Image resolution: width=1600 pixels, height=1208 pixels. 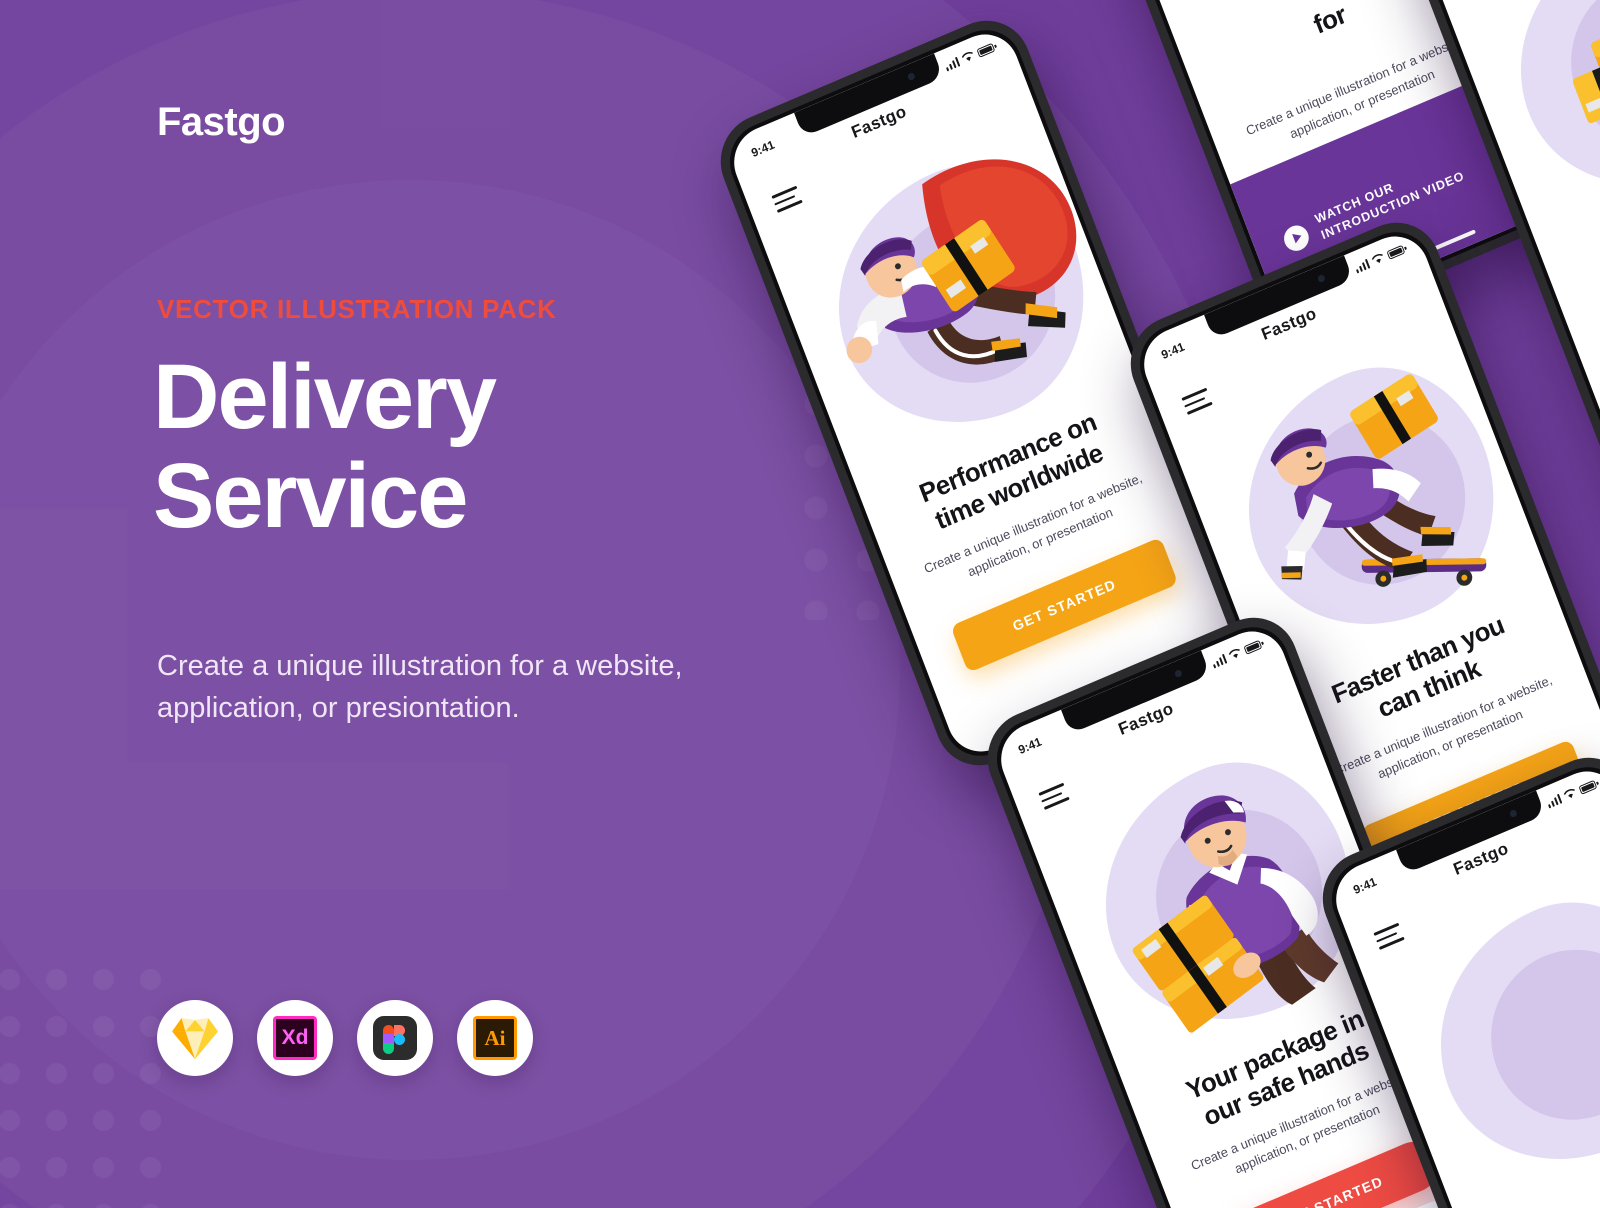 What do you see at coordinates (221, 122) in the screenshot?
I see `brand-logo: Fastgo` at bounding box center [221, 122].